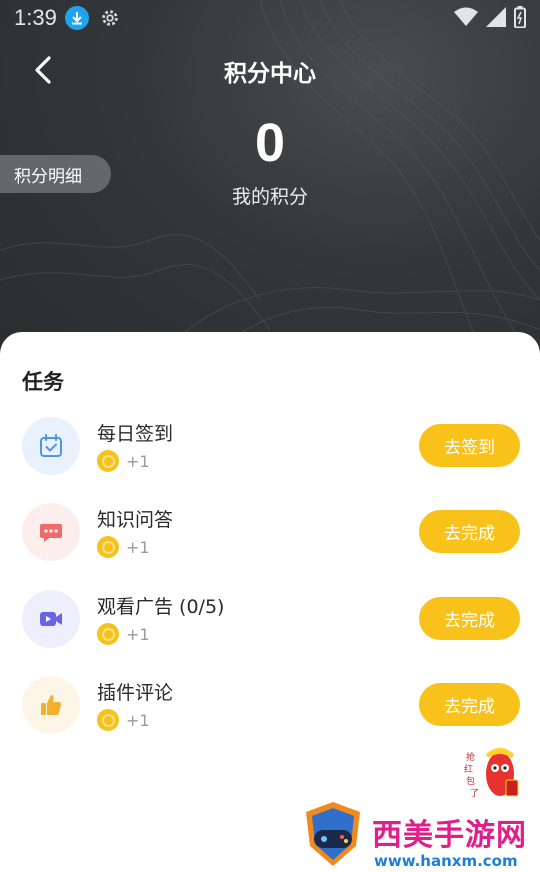 The image size is (540, 872). I want to click on signal-icon, so click(496, 17).